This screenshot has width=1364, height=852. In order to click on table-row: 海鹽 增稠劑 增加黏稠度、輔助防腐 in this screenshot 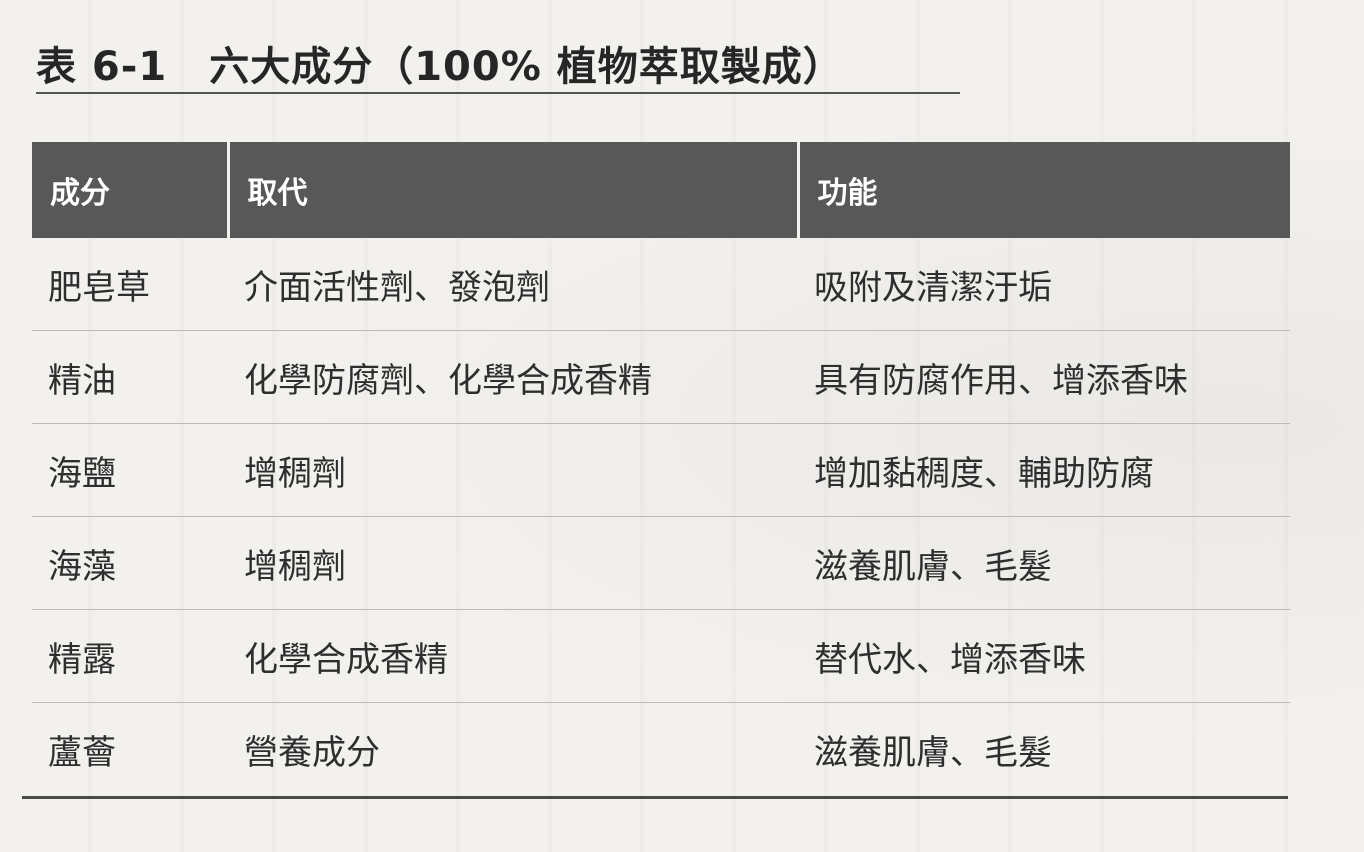, I will do `click(661, 470)`.